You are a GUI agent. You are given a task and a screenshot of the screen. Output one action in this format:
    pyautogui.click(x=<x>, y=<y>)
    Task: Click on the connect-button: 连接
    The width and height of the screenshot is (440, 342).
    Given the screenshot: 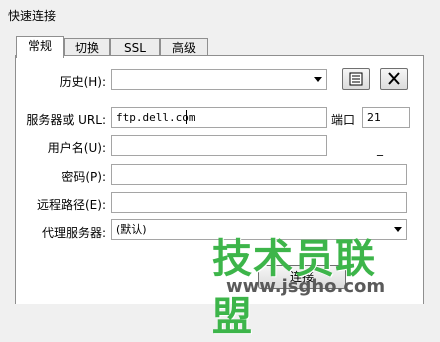 What is the action you would take?
    pyautogui.click(x=302, y=277)
    